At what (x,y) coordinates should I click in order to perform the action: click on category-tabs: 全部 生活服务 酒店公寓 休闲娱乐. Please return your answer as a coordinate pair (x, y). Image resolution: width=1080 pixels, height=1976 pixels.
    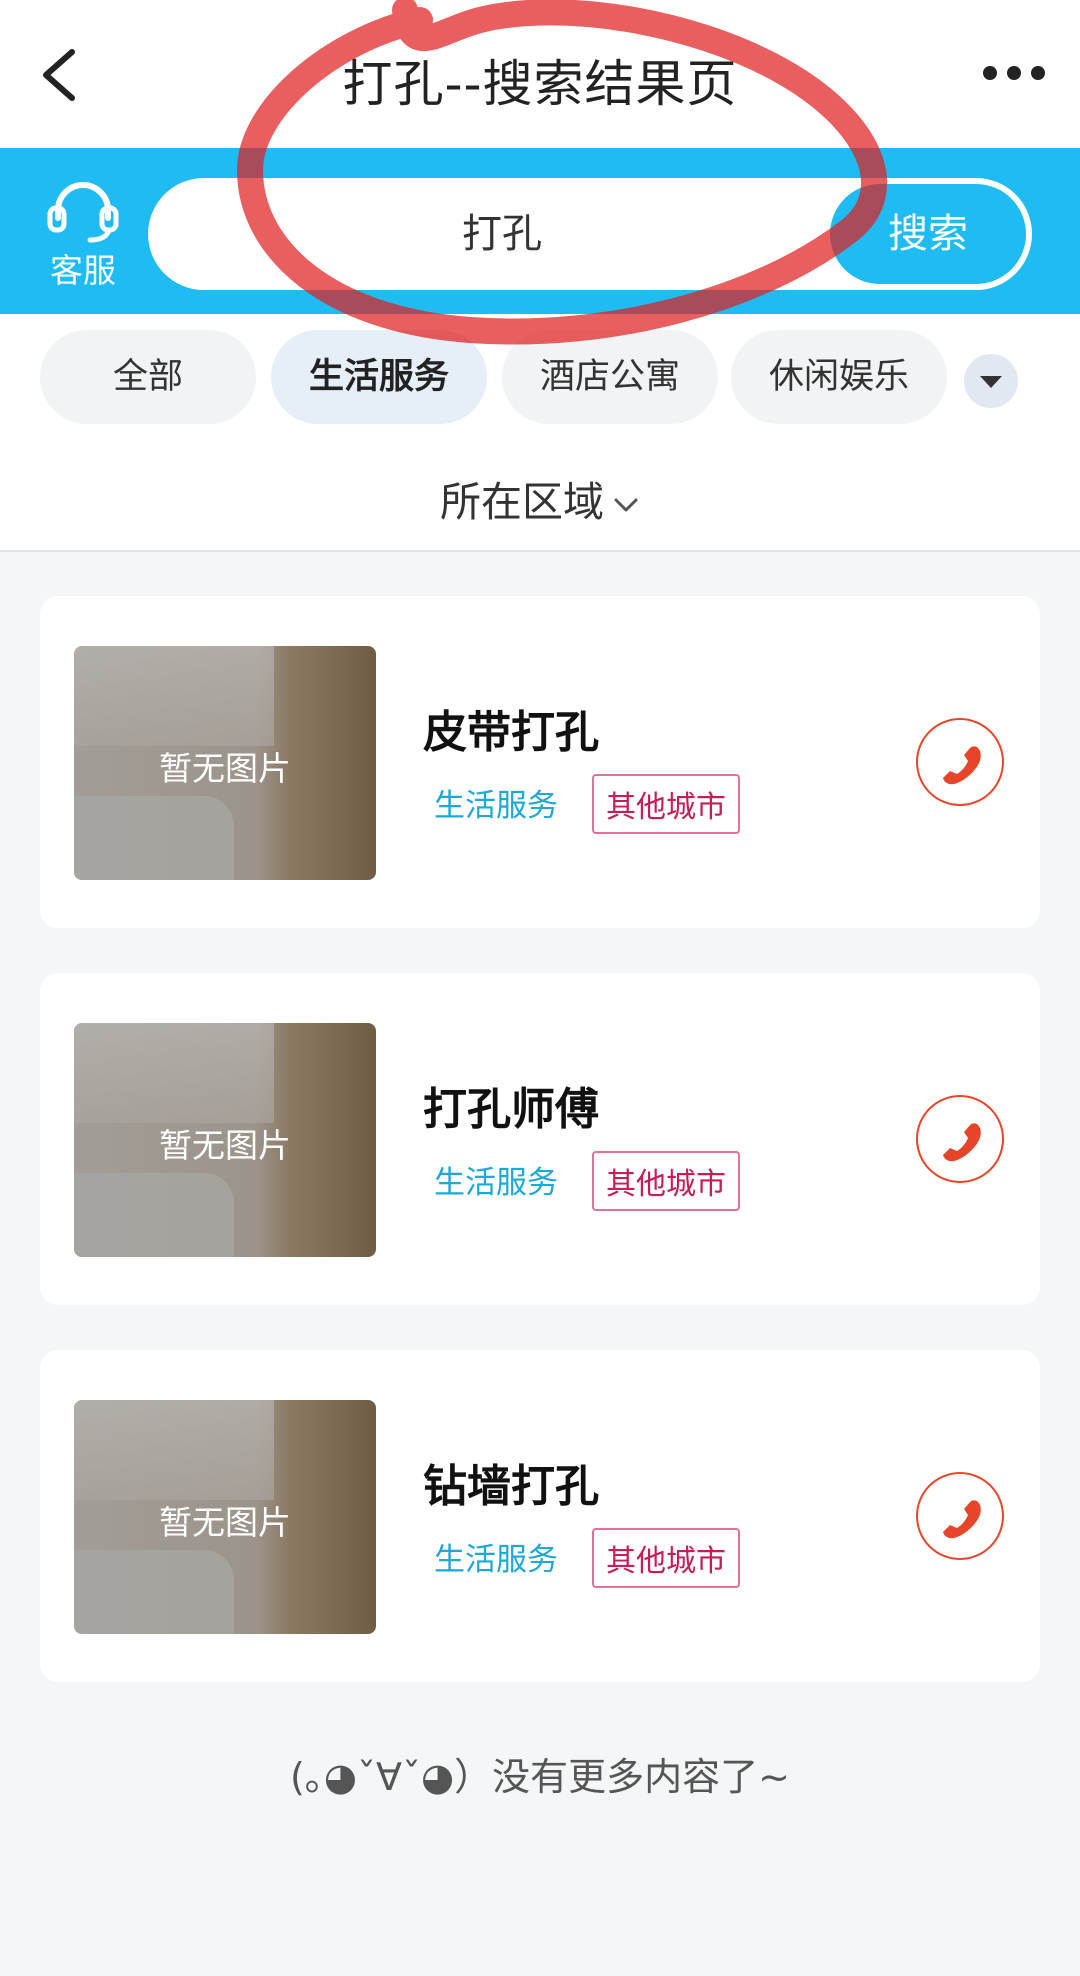
    Looking at the image, I should click on (540, 374).